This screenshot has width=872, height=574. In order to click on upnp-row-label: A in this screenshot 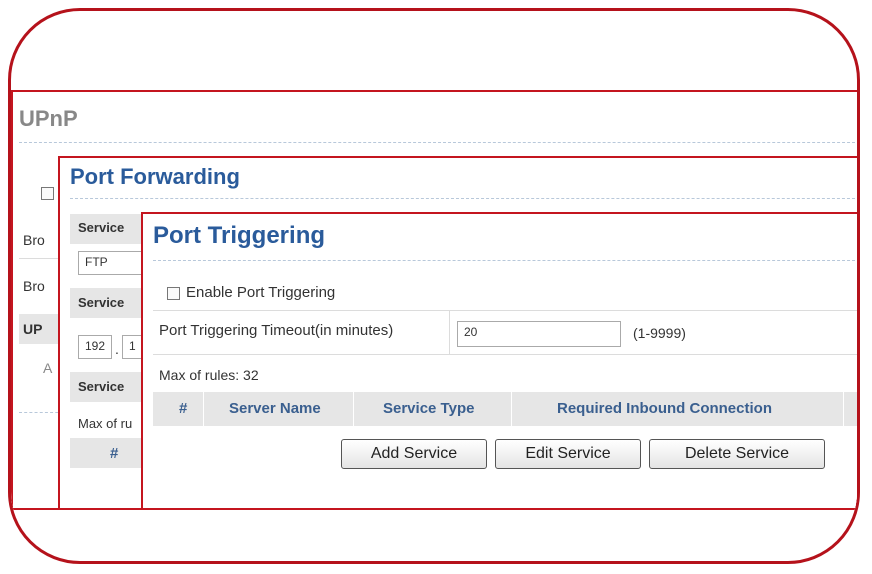, I will do `click(48, 368)`.